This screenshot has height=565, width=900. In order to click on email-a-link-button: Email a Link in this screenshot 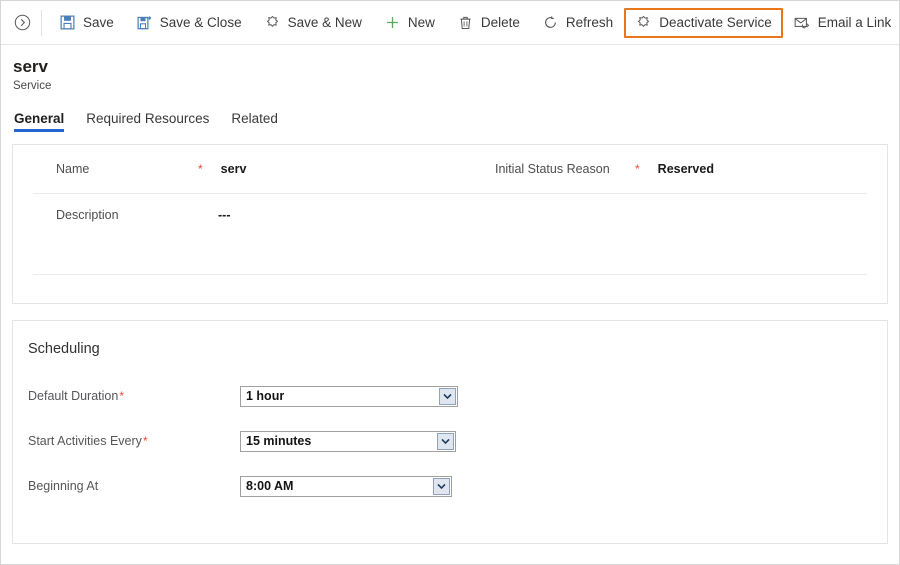, I will do `click(841, 23)`.